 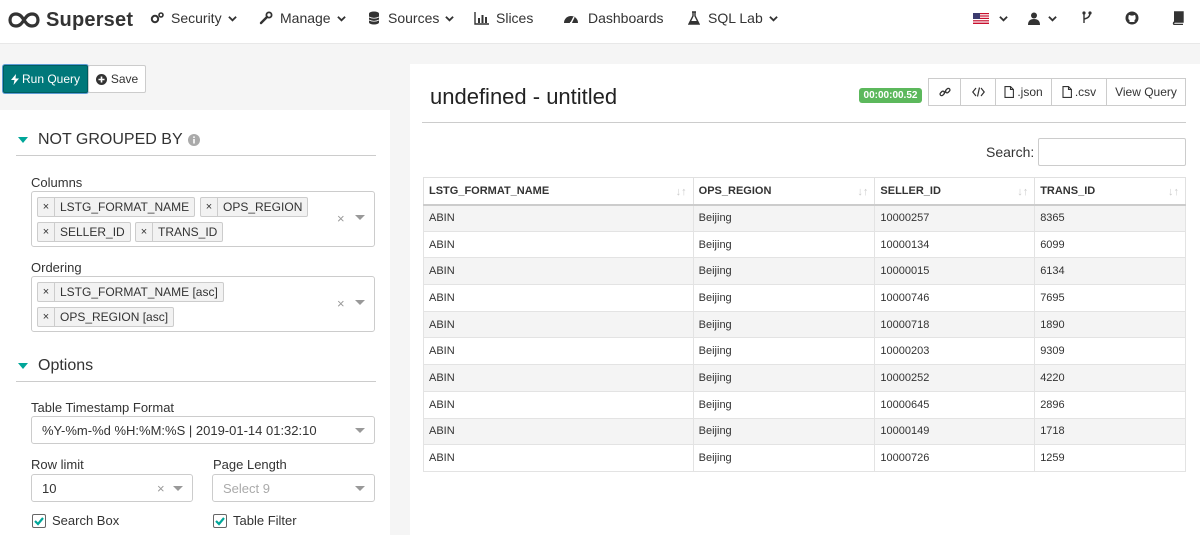 What do you see at coordinates (1112, 152) in the screenshot?
I see `table-search-input` at bounding box center [1112, 152].